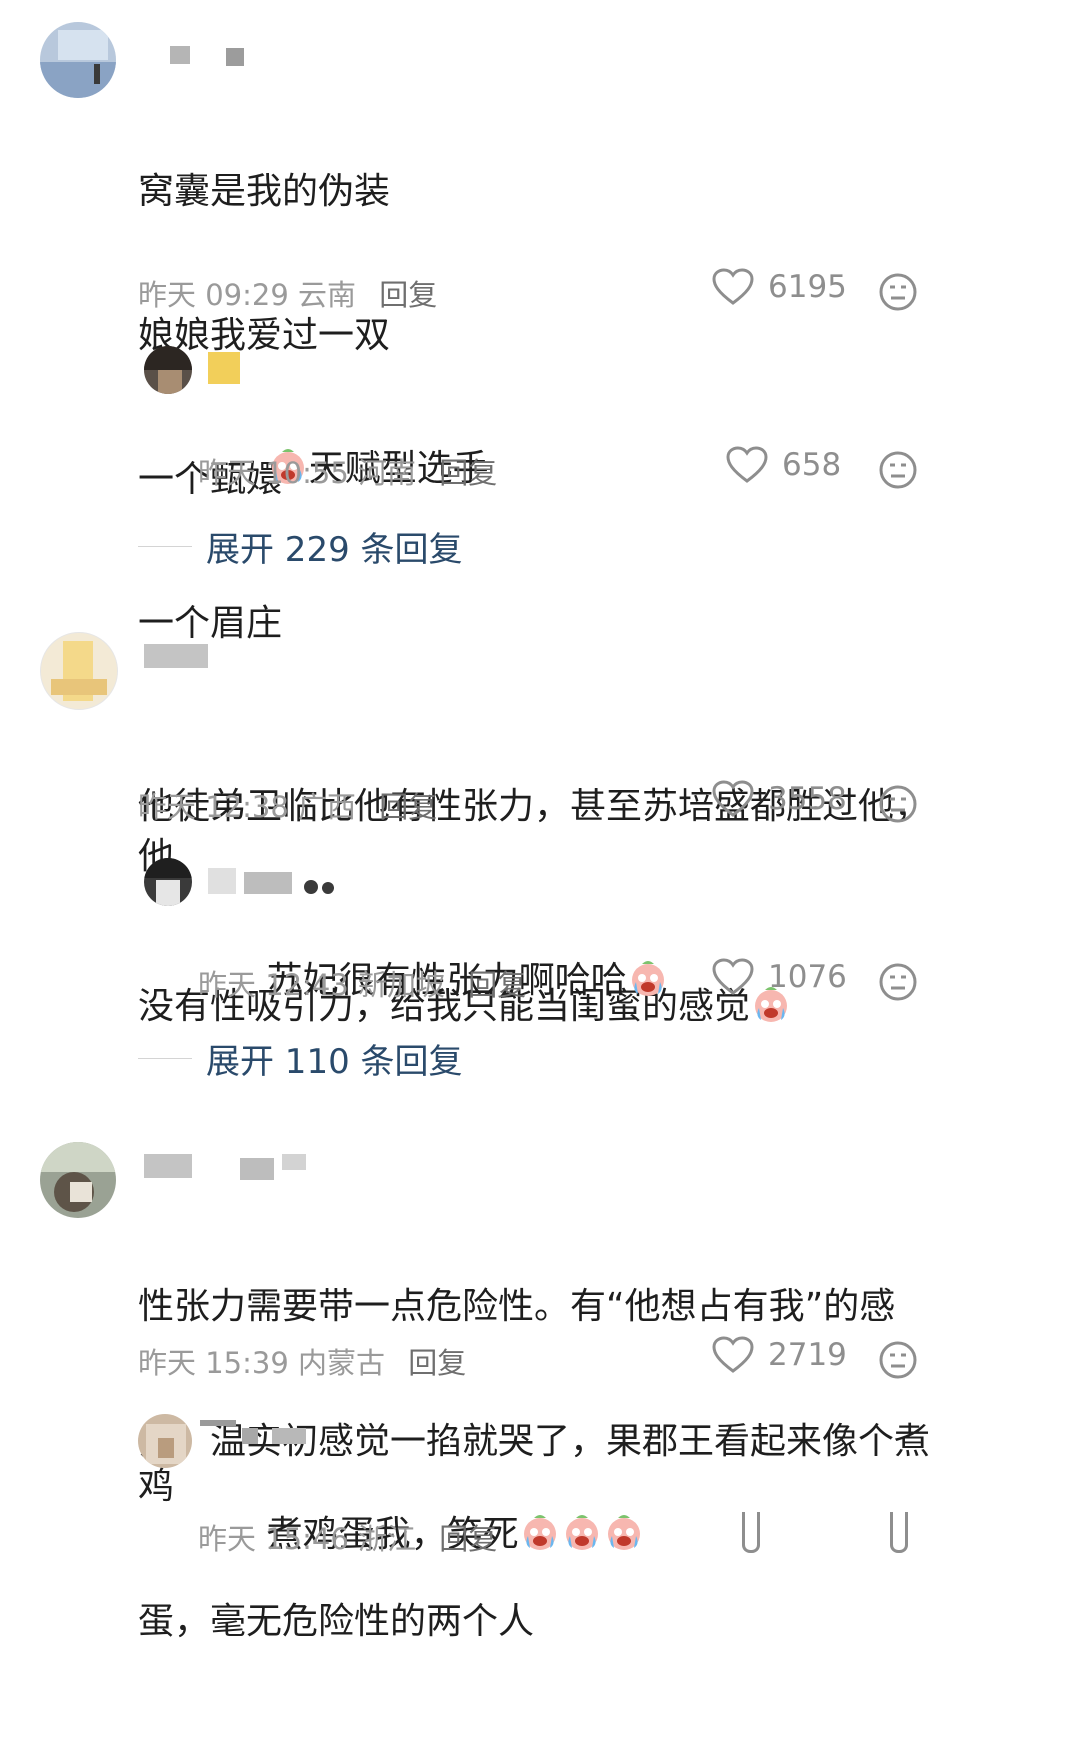 The image size is (1080, 1760). Describe the element at coordinates (807, 287) in the screenshot. I see `like-count: 6195` at that location.